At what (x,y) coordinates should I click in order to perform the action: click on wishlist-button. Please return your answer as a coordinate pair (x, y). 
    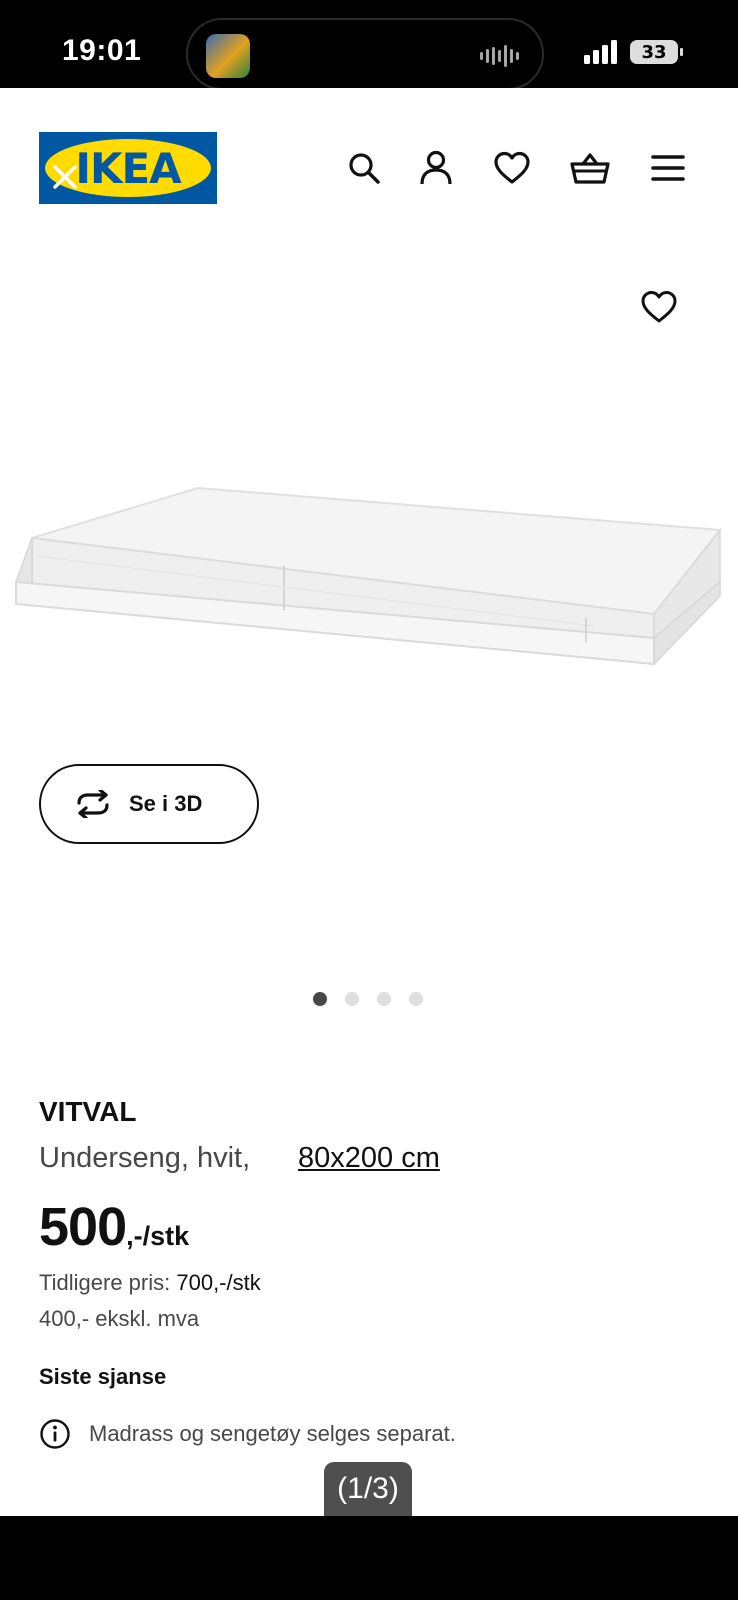
    Looking at the image, I should click on (512, 168).